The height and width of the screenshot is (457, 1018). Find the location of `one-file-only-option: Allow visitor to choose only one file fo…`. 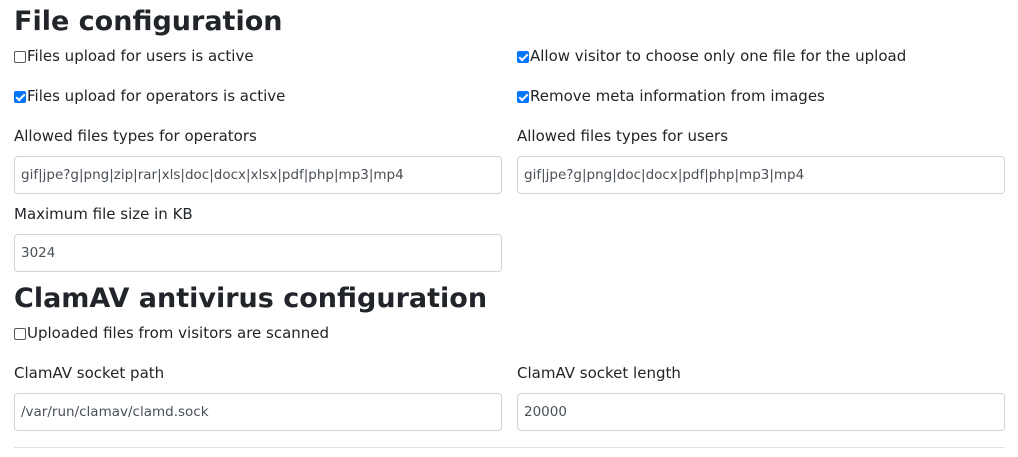

one-file-only-option: Allow visitor to choose only one file fo… is located at coordinates (711, 56).